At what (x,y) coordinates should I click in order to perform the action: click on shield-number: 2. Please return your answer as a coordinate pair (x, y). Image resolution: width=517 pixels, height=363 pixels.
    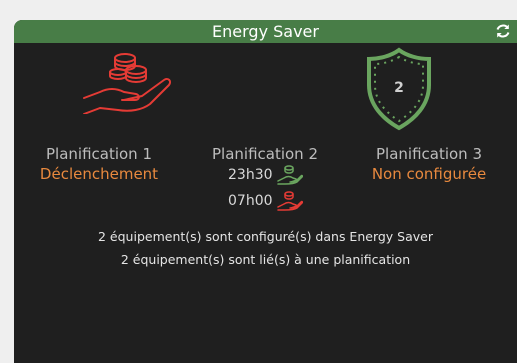
    Looking at the image, I should click on (399, 88).